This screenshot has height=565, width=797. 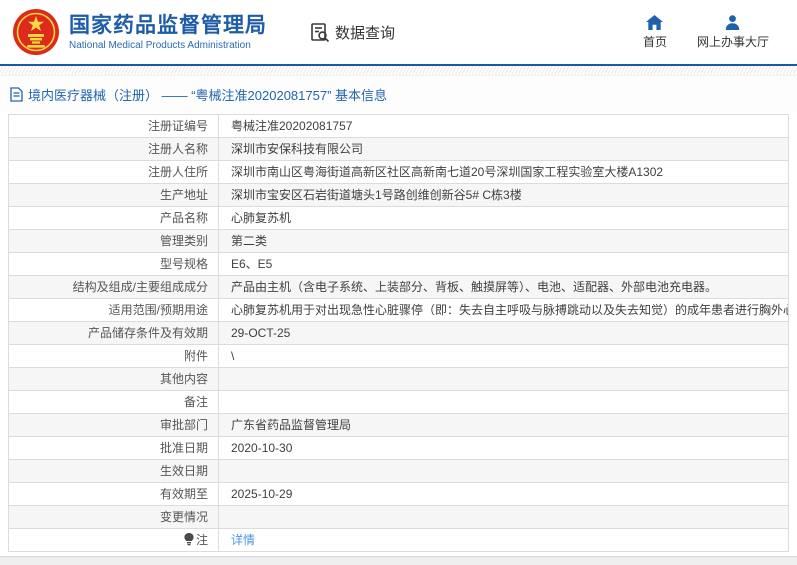 I want to click on row-label: 有效期至, so click(x=113, y=494).